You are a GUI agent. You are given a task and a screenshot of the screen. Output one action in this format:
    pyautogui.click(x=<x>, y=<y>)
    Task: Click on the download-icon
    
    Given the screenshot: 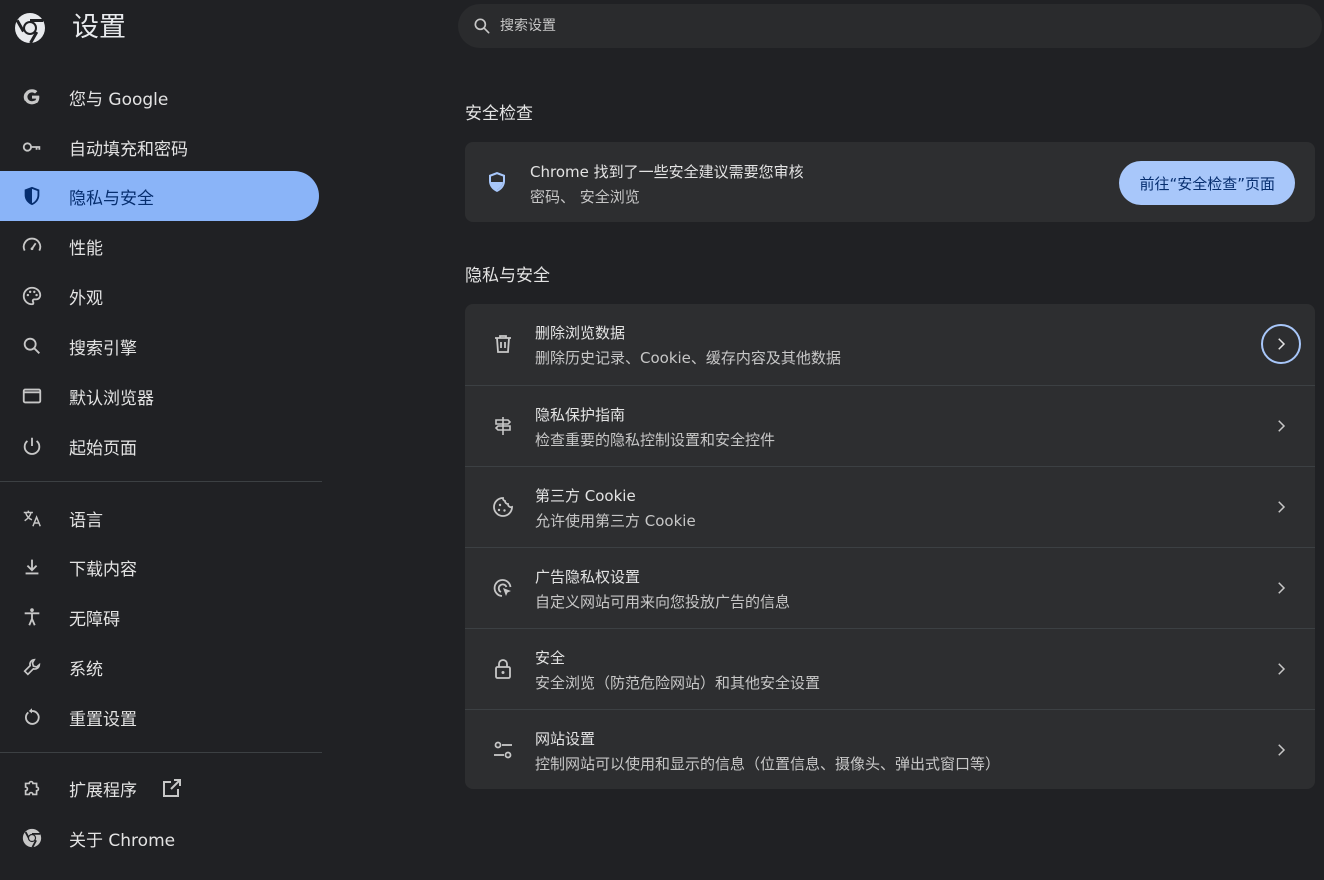 What is the action you would take?
    pyautogui.click(x=32, y=567)
    